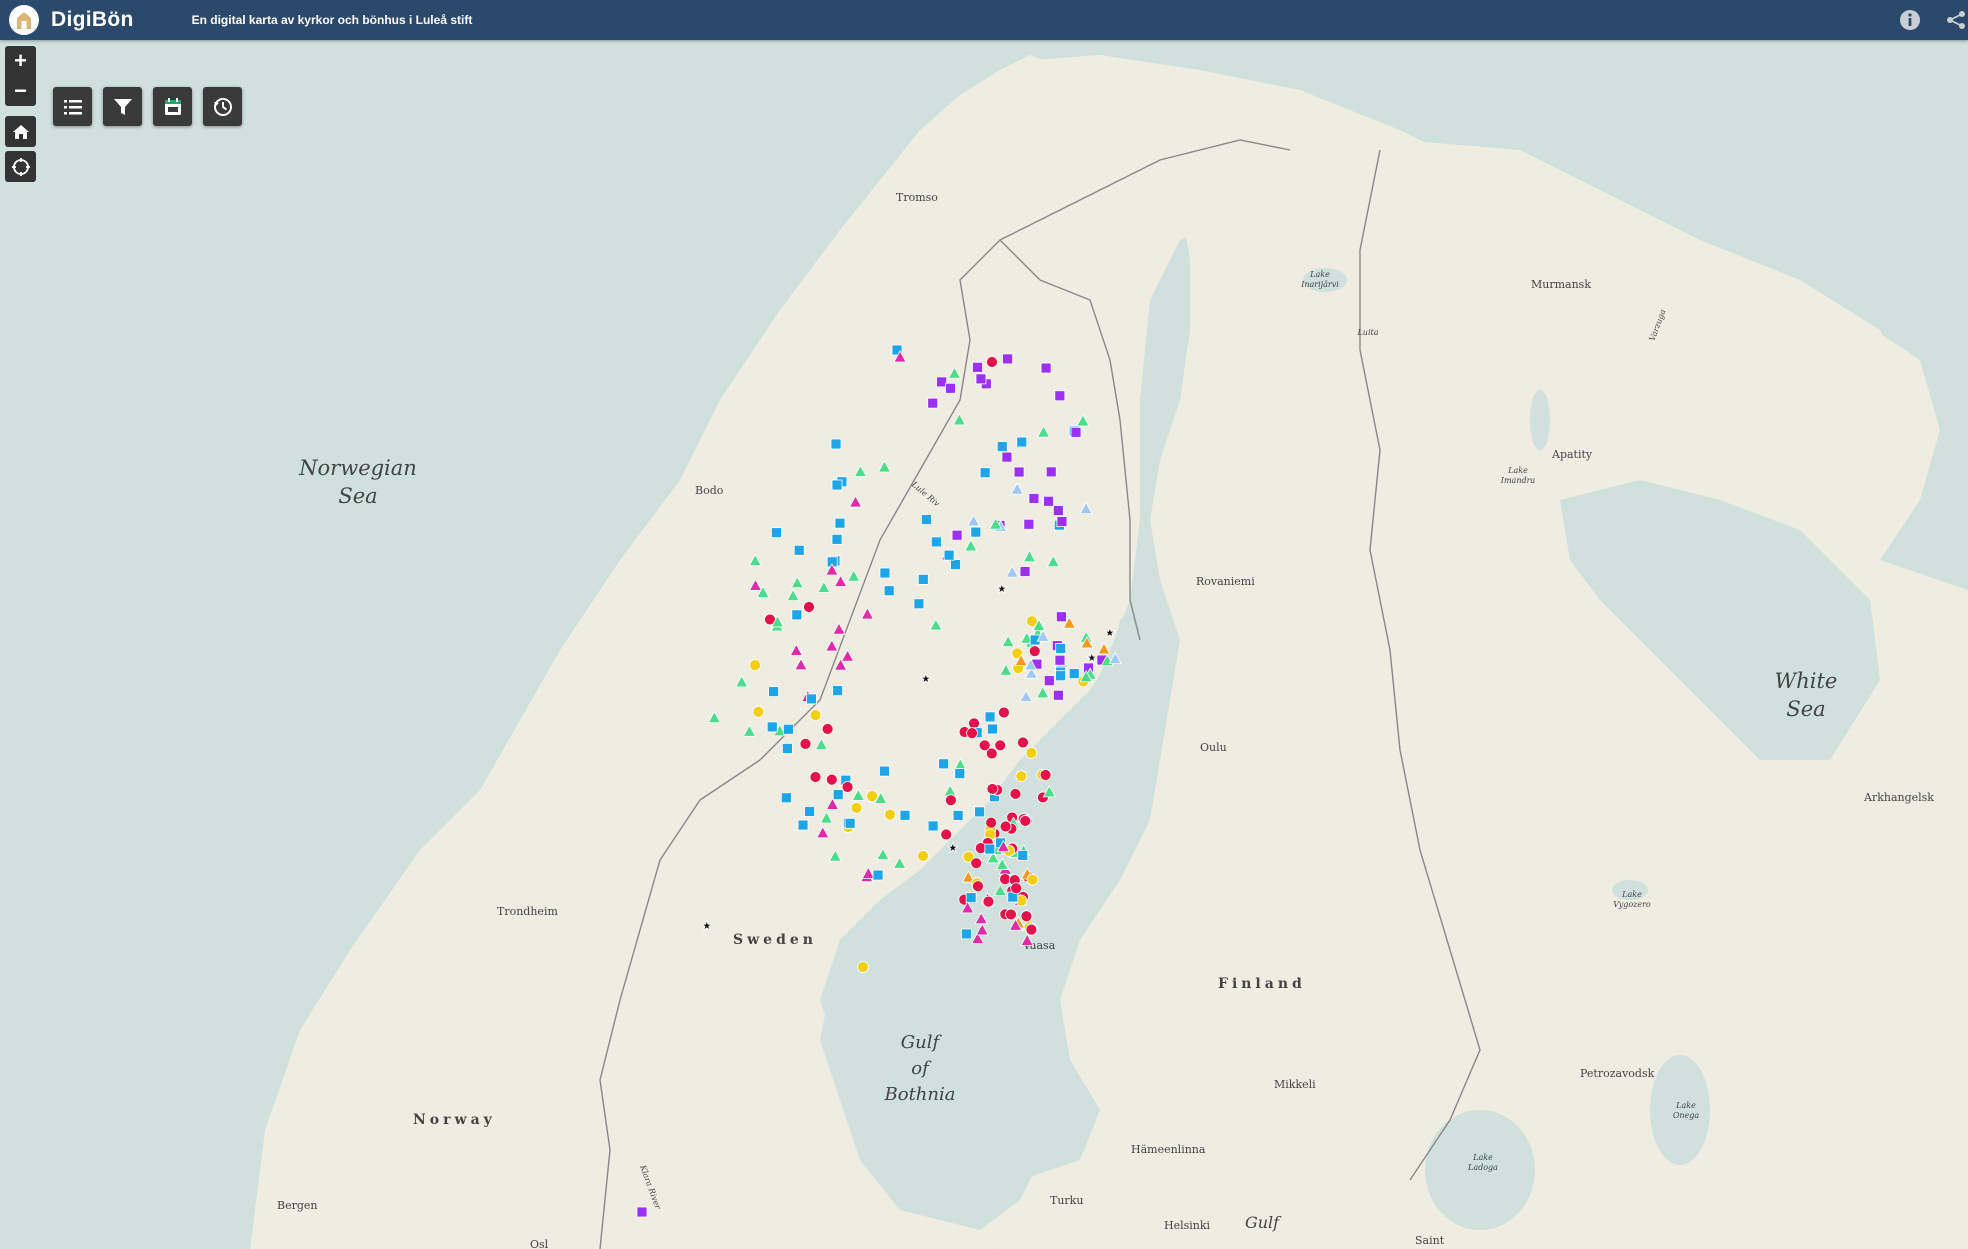 The image size is (1968, 1249). Describe the element at coordinates (20, 131) in the screenshot. I see `home-button` at that location.